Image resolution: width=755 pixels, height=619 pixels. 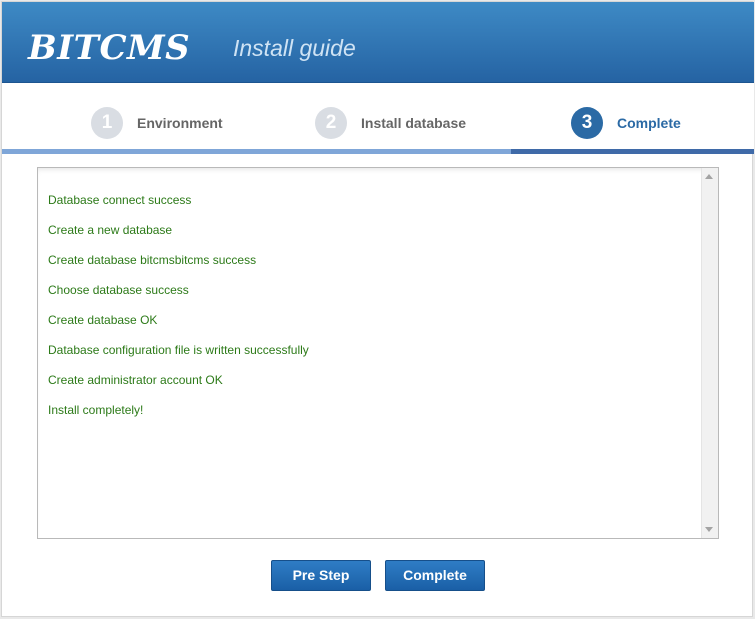 I want to click on log-line: Install completely!, so click(x=96, y=410).